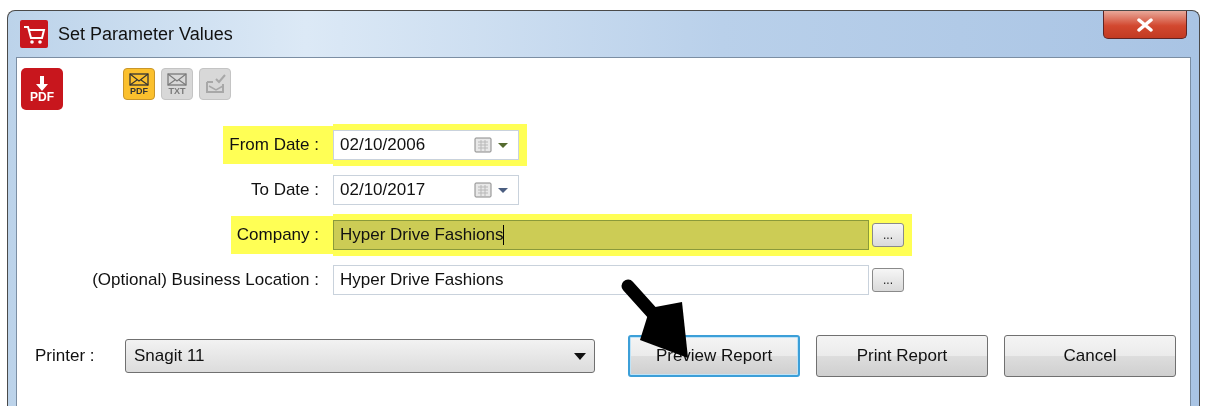 The height and width of the screenshot is (406, 1207). Describe the element at coordinates (580, 356) in the screenshot. I see `dropdown-arrow-icon` at that location.